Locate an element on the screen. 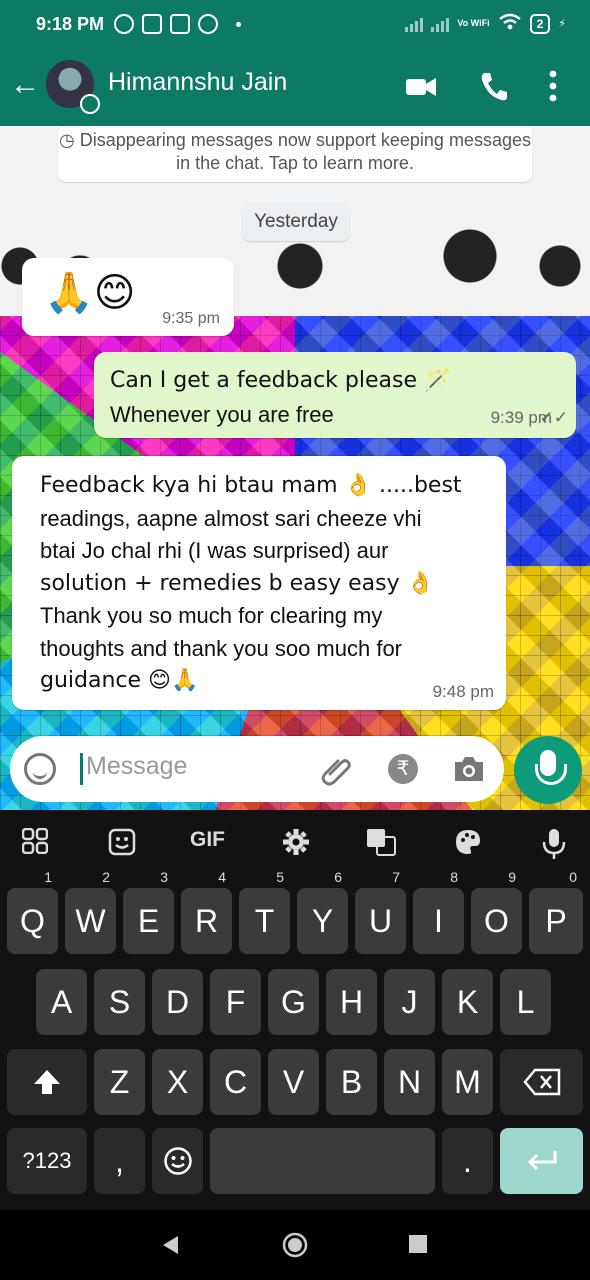  key-w: W2 is located at coordinates (90, 912).